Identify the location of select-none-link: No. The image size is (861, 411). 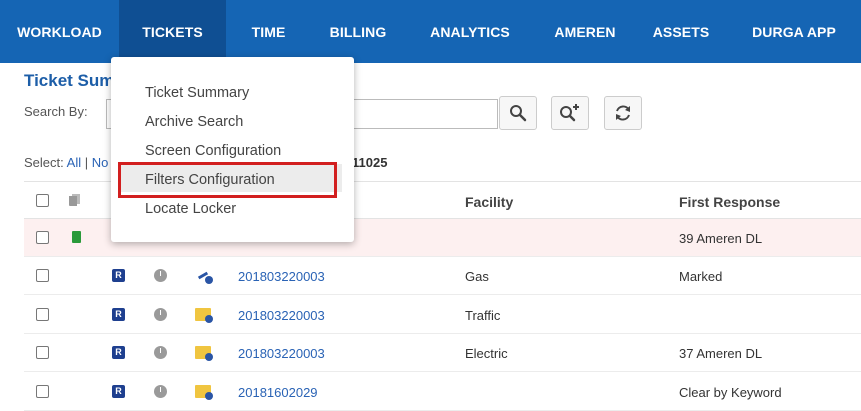
(100, 162).